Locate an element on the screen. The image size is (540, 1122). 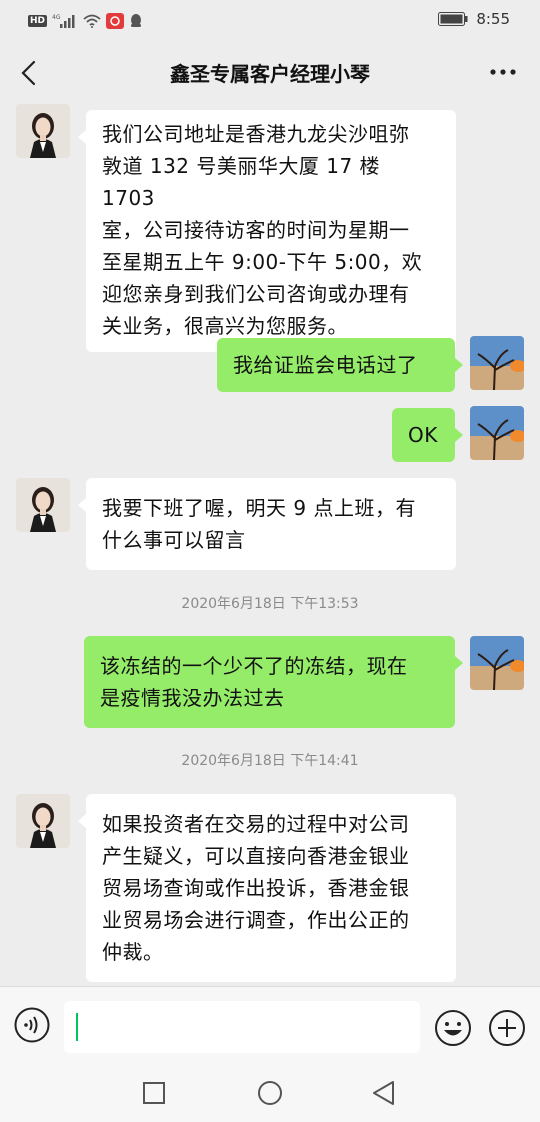
network-label: 4G is located at coordinates (56, 17).